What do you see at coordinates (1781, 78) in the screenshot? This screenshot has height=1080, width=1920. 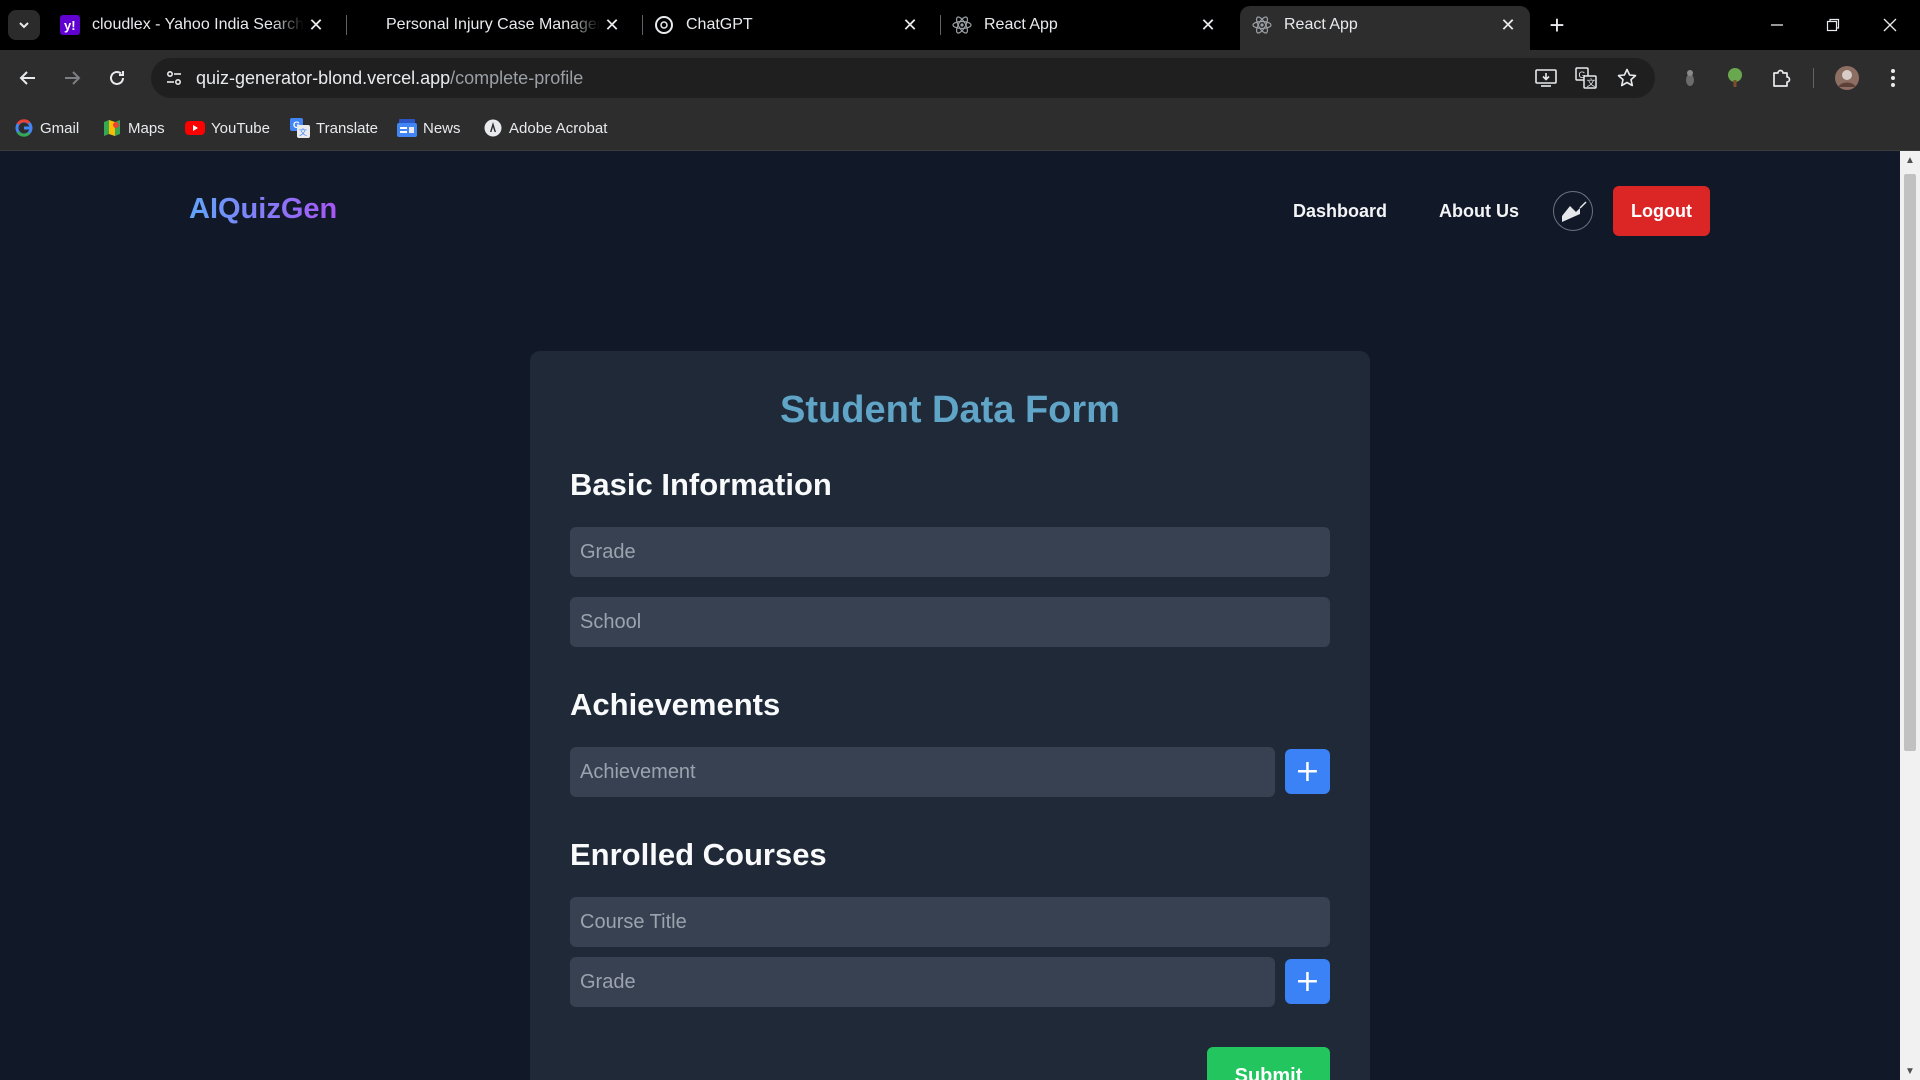 I see `extensions-puzzle-icon` at bounding box center [1781, 78].